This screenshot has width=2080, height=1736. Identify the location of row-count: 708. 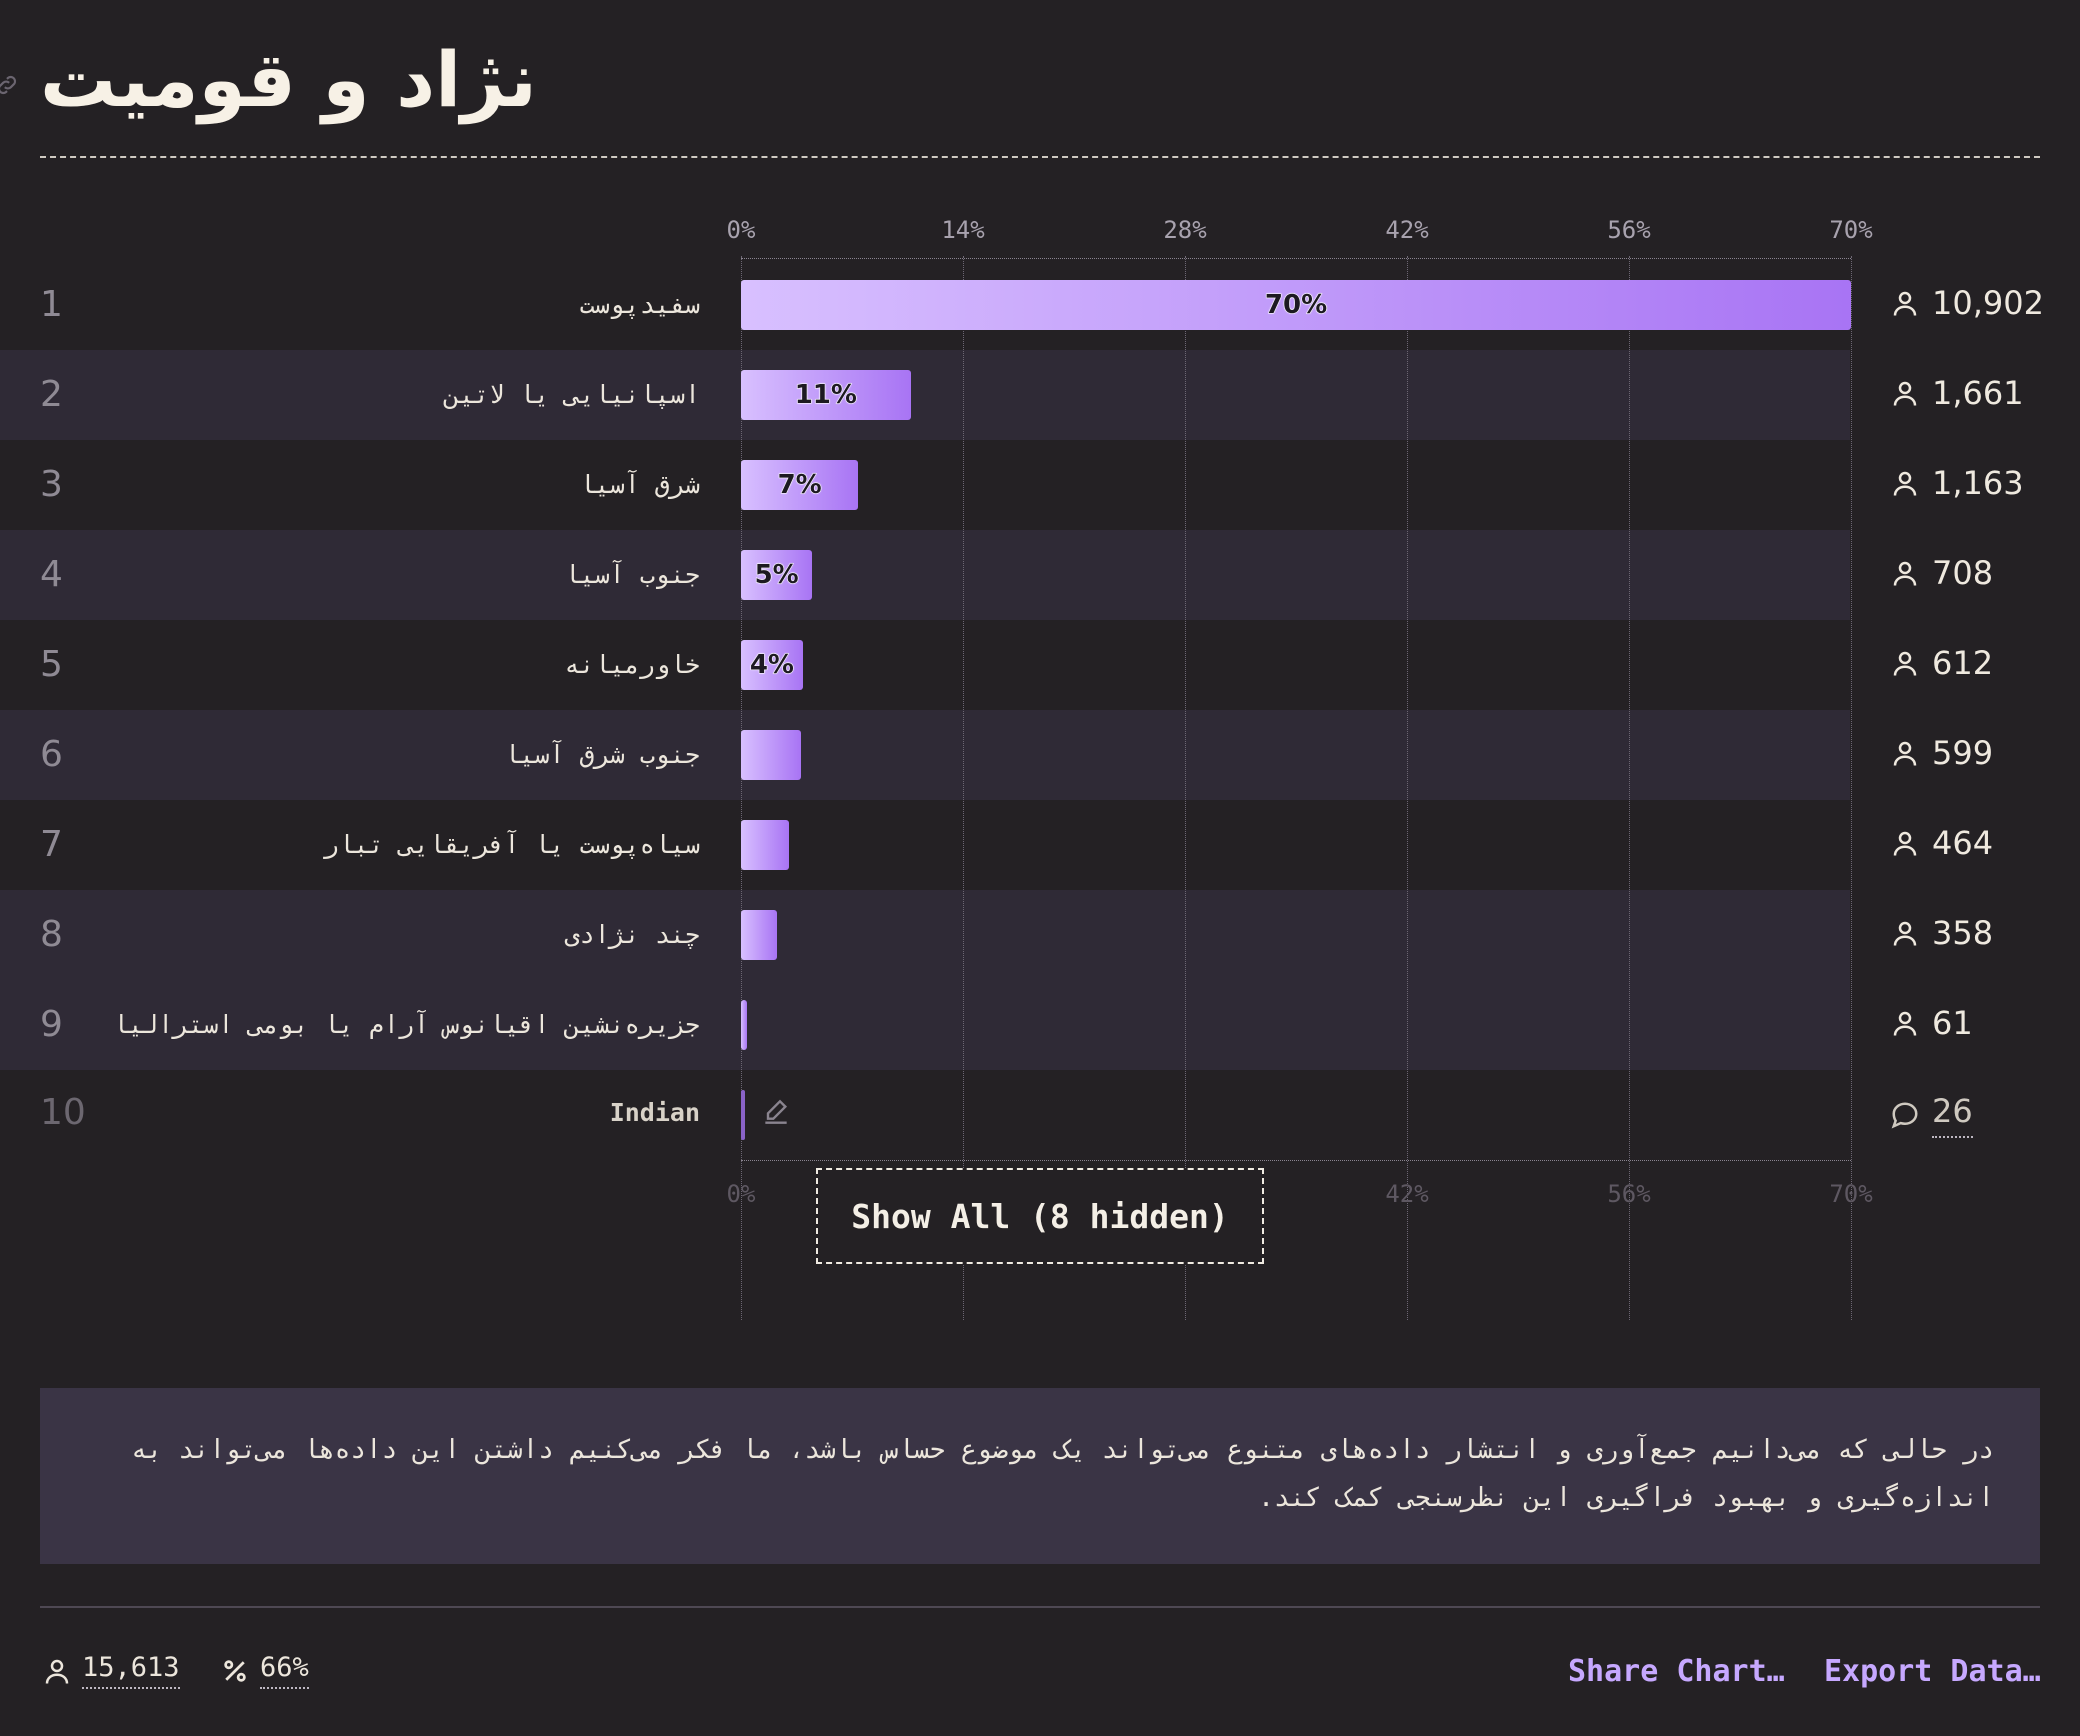
(1941, 573).